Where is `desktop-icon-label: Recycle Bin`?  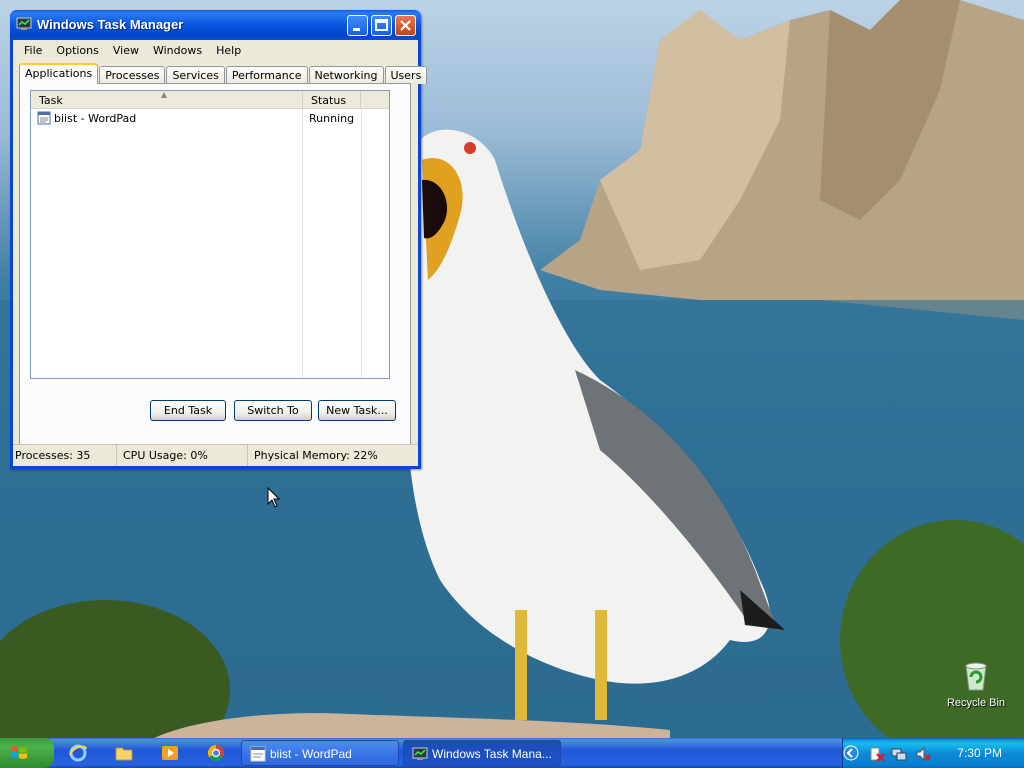 desktop-icon-label: Recycle Bin is located at coordinates (976, 703).